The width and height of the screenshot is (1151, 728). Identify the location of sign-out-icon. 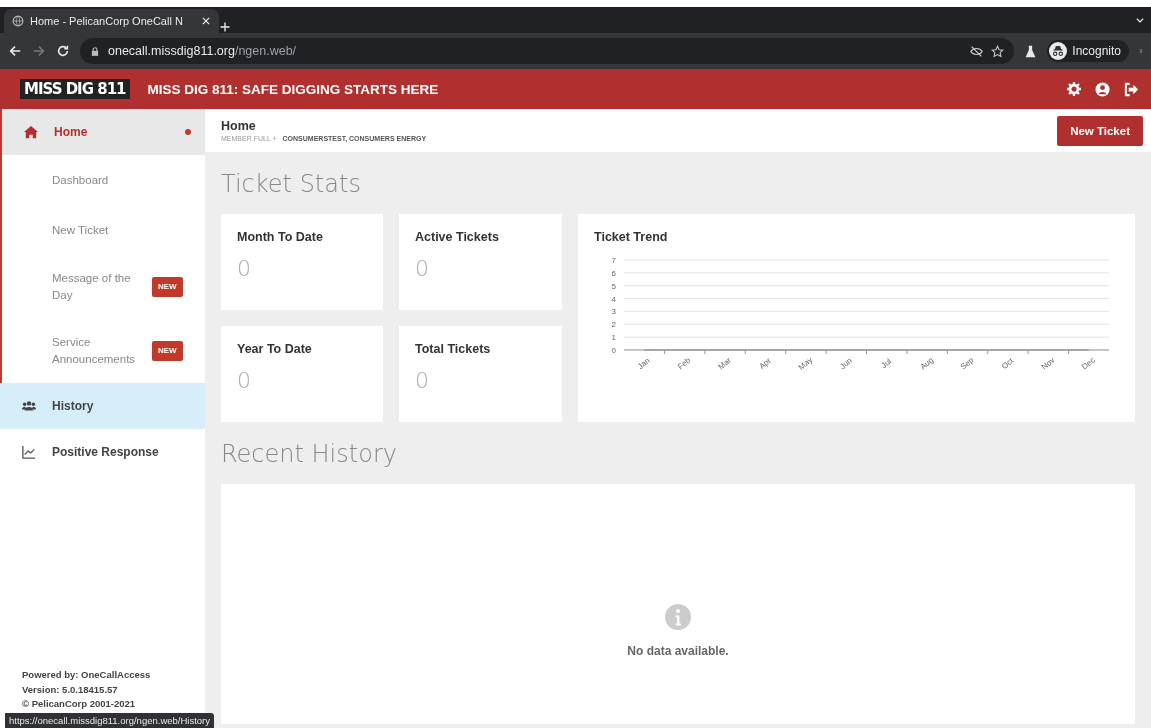
(1131, 89).